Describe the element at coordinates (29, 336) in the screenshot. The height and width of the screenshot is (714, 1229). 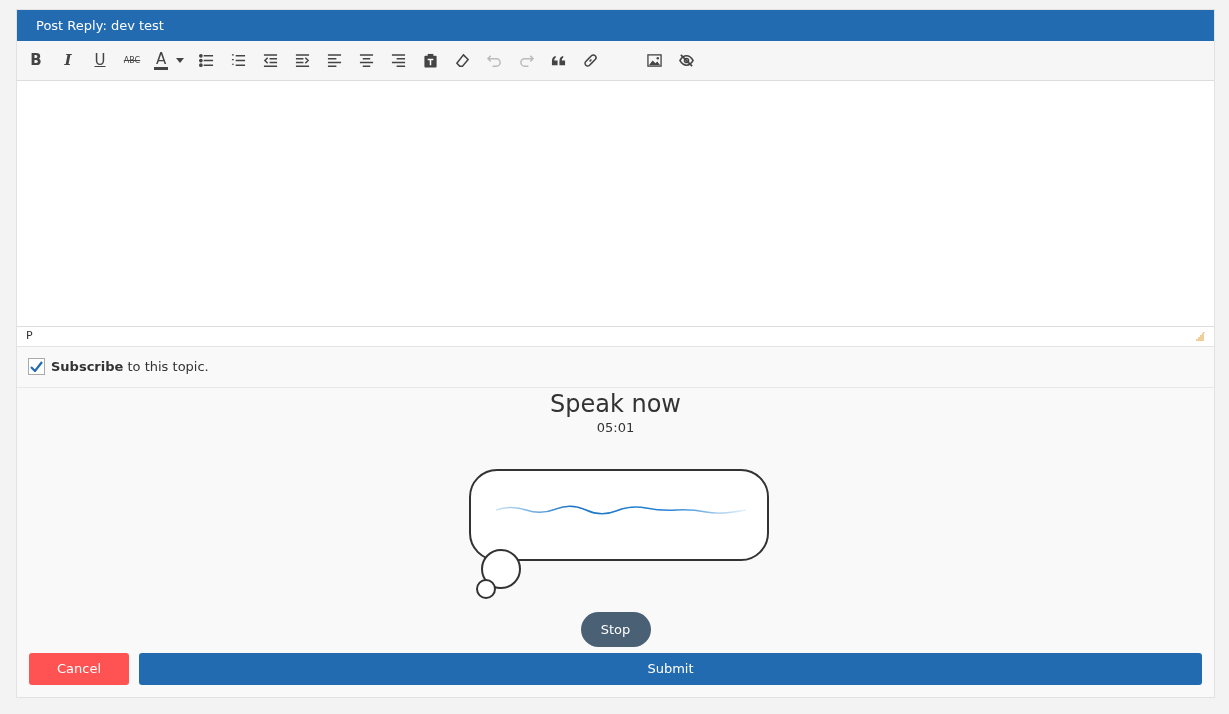
I see `element-path: P` at that location.